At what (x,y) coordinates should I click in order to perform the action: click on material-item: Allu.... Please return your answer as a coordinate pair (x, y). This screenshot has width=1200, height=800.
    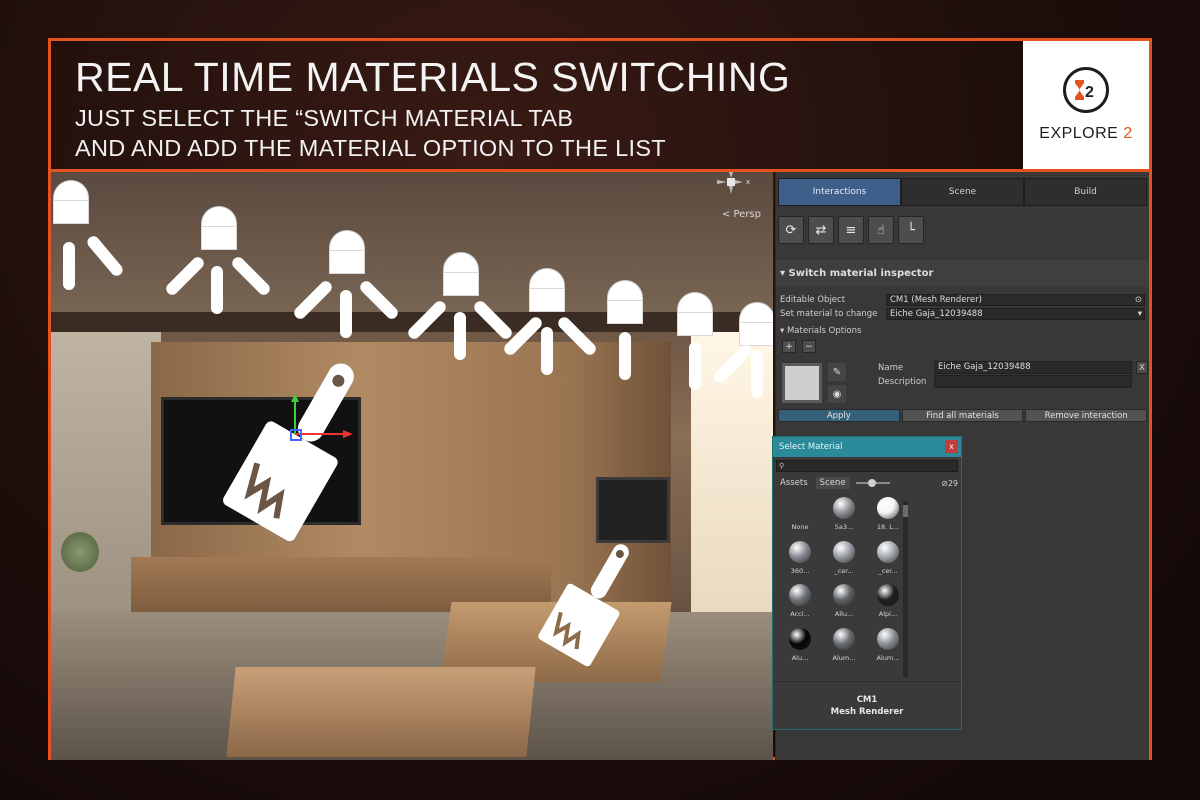
    Looking at the image, I should click on (844, 604).